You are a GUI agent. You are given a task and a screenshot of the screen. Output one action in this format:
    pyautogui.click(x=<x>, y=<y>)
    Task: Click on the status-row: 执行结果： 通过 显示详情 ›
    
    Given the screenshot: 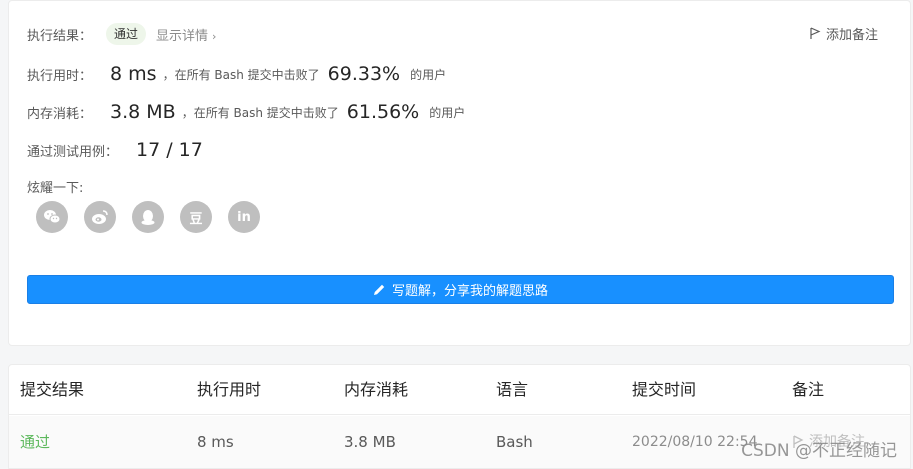 What is the action you would take?
    pyautogui.click(x=121, y=34)
    